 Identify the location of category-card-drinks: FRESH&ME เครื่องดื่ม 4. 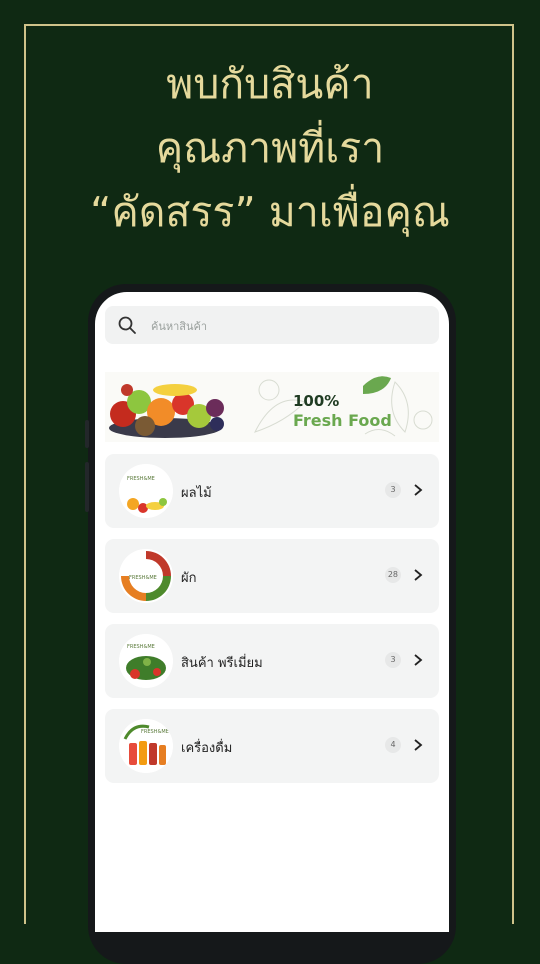
(272, 746).